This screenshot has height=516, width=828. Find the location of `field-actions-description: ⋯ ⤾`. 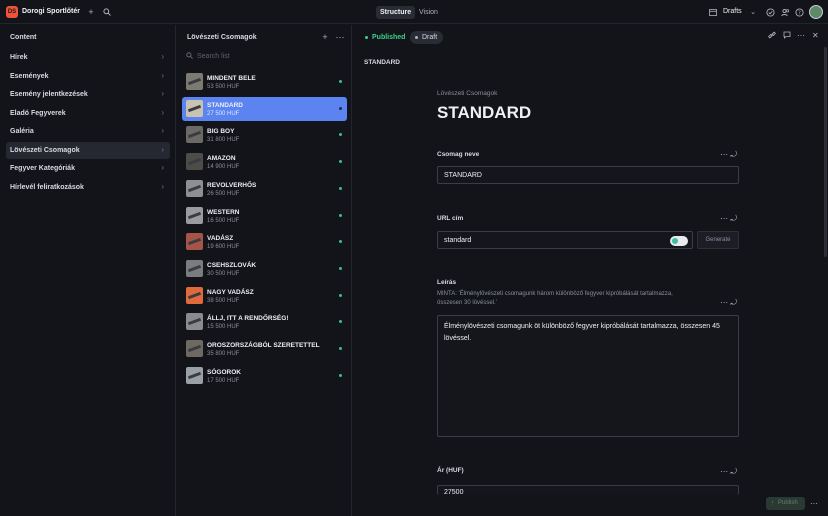

field-actions-description: ⋯ ⤾ is located at coordinates (728, 303).